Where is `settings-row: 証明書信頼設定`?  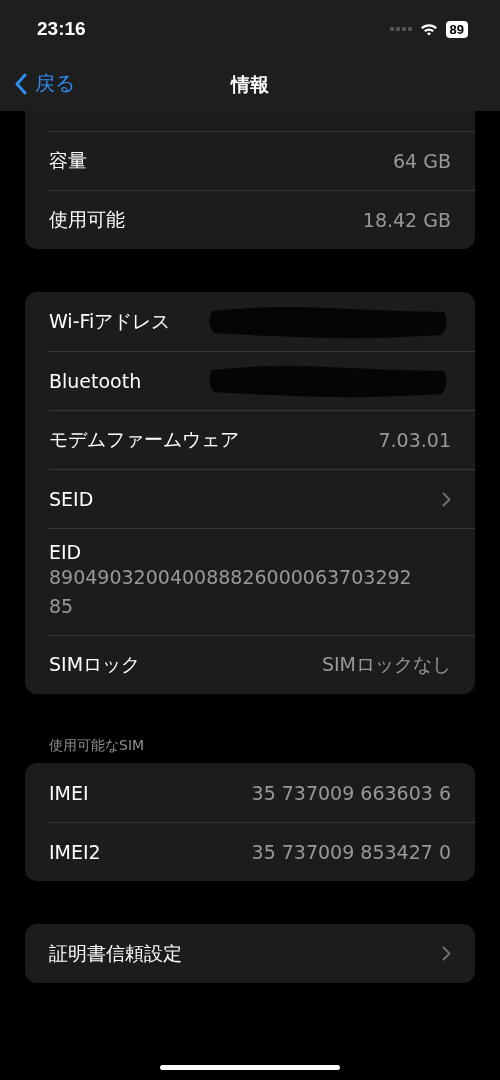 settings-row: 証明書信頼設定 is located at coordinates (262, 953).